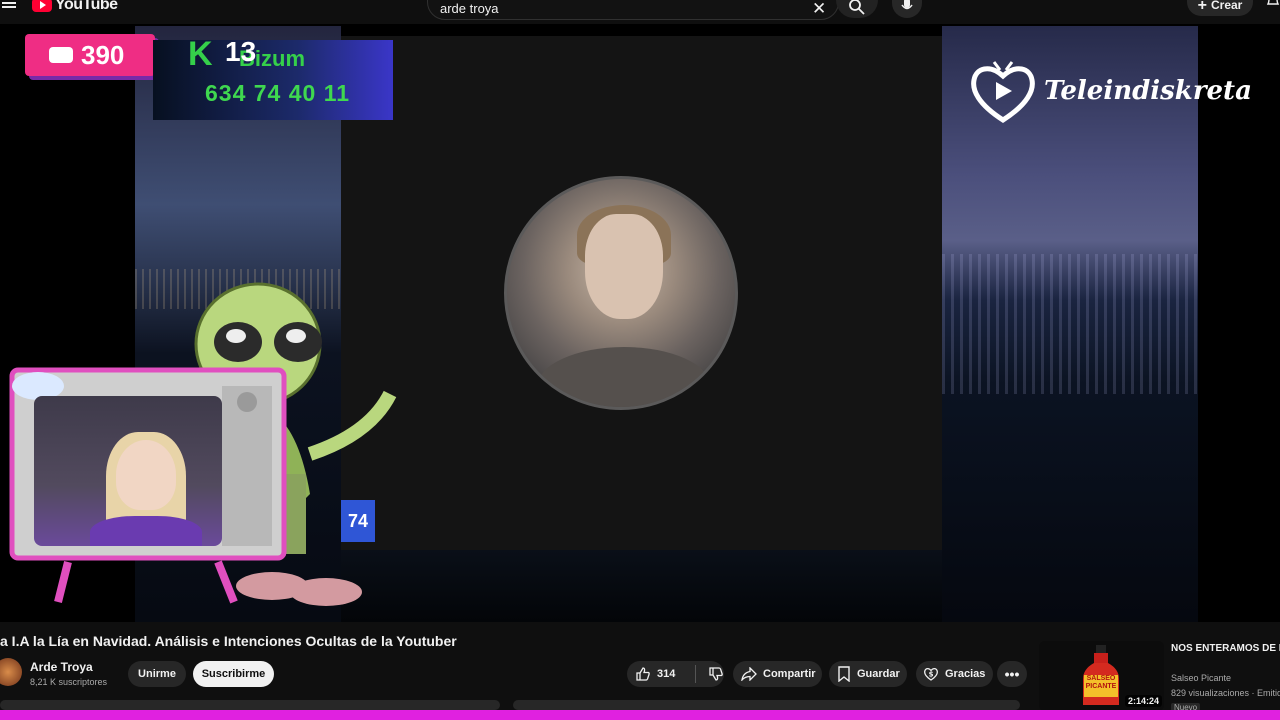 This screenshot has height=720, width=1280. What do you see at coordinates (766, 705) in the screenshot?
I see `chips-bar-edge` at bounding box center [766, 705].